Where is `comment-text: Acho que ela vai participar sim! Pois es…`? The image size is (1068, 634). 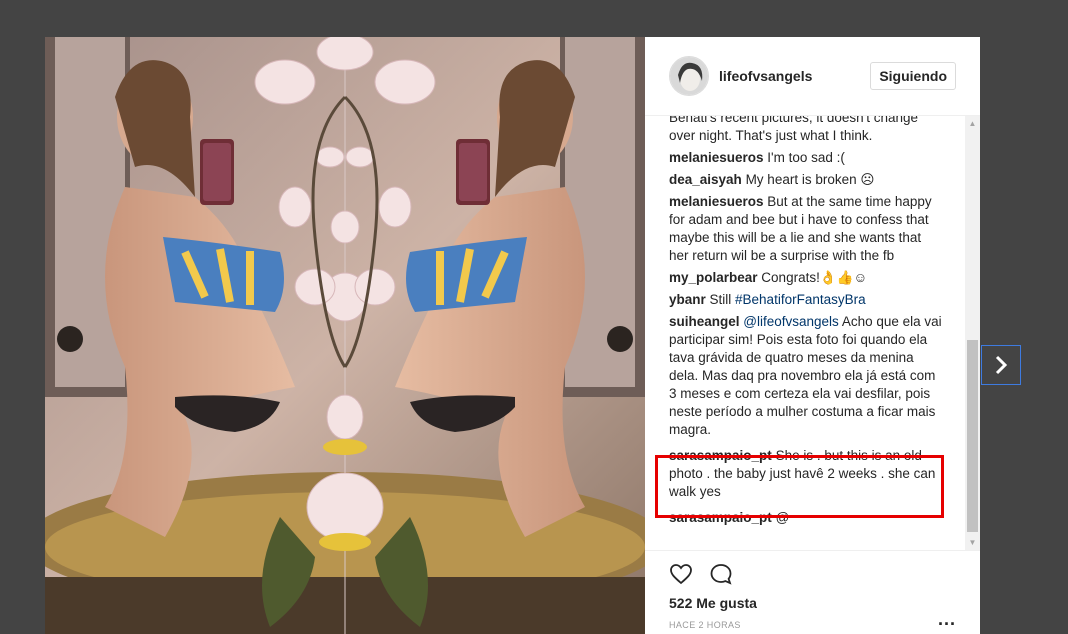 comment-text: Acho que ela vai participar sim! Pois es… is located at coordinates (805, 375).